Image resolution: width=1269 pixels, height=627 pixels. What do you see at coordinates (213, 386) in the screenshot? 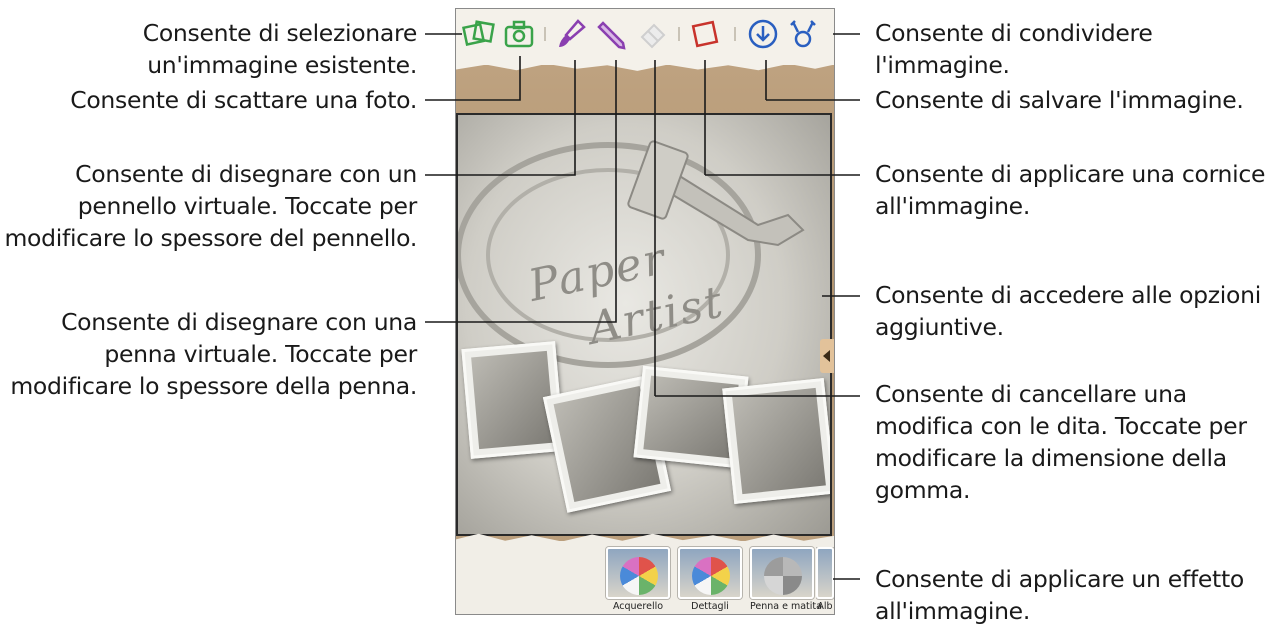
I see `callout-text: modificare lo spessore della penna.` at bounding box center [213, 386].